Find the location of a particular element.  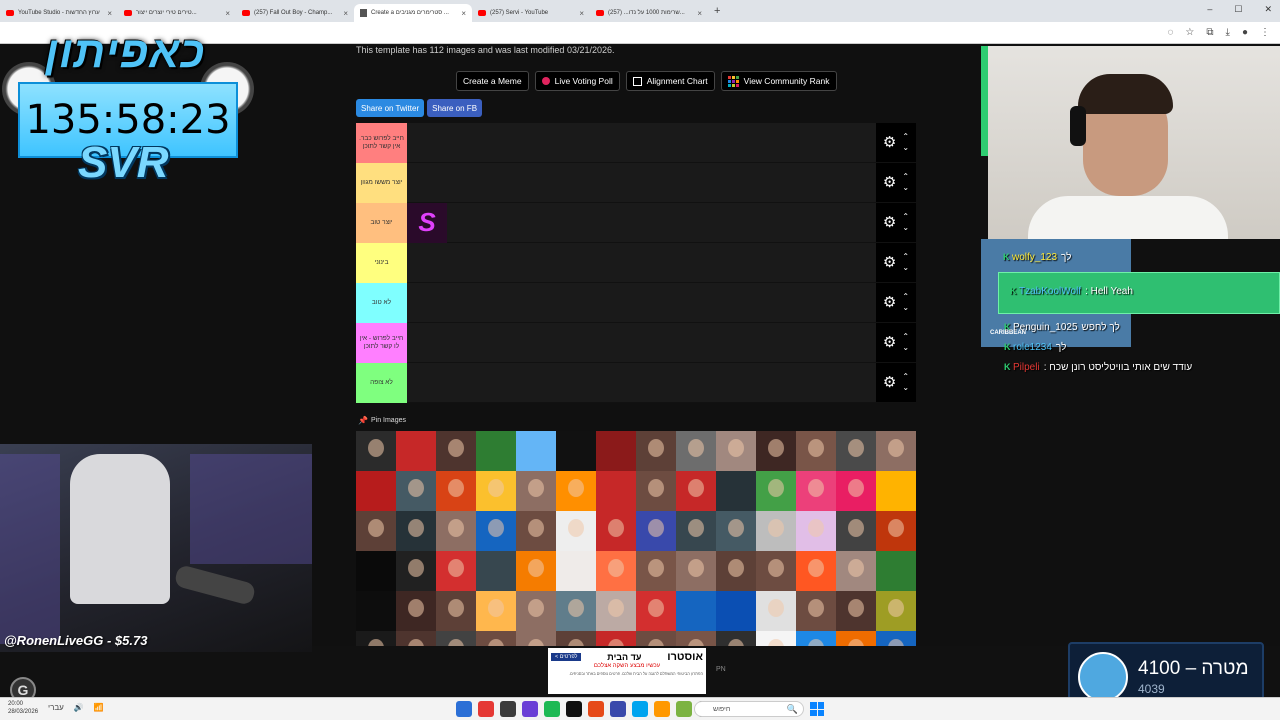

tier-drop-zone: S is located at coordinates (641, 222).